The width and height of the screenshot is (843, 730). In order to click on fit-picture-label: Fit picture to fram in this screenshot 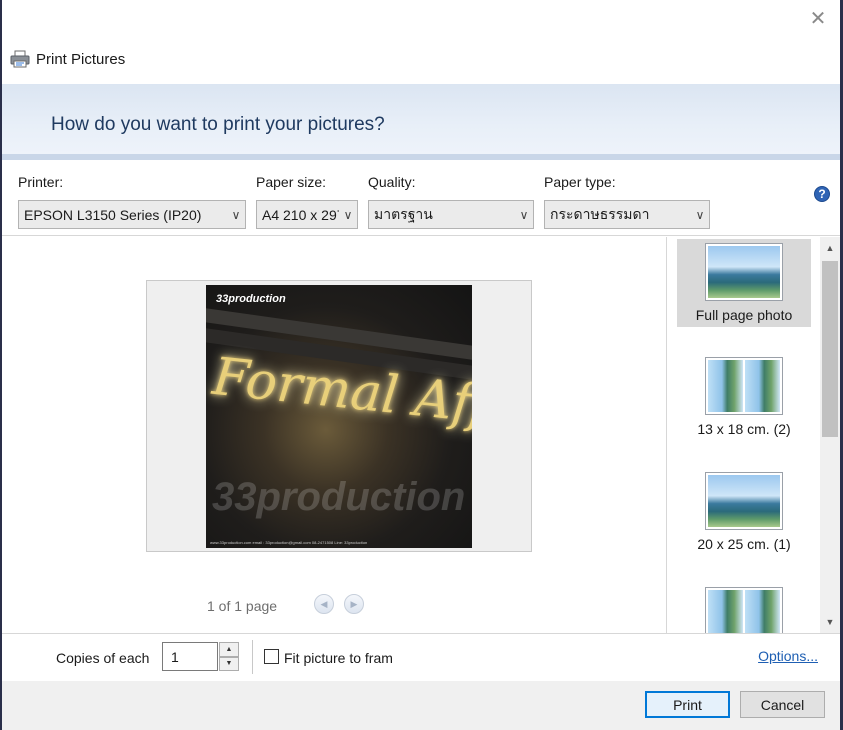, I will do `click(338, 658)`.